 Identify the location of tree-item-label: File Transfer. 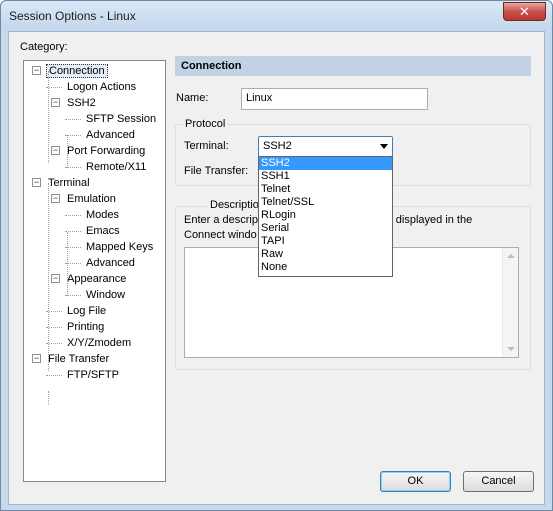
(79, 359).